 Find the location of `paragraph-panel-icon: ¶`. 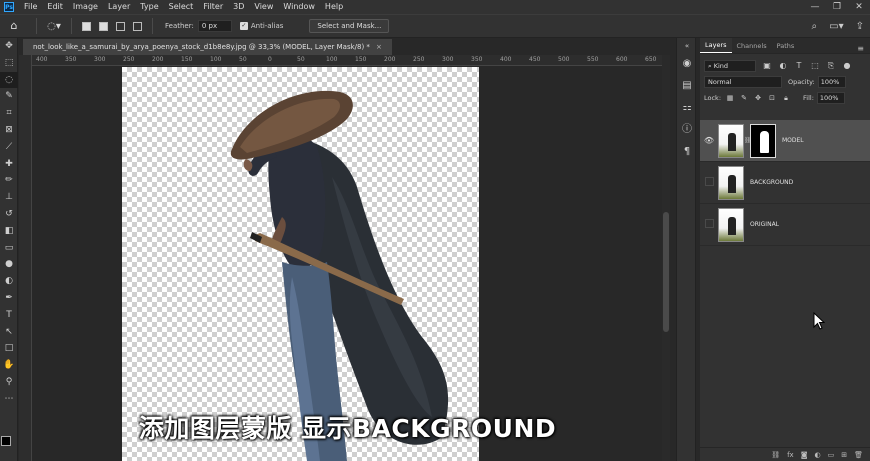

paragraph-panel-icon: ¶ is located at coordinates (687, 152).